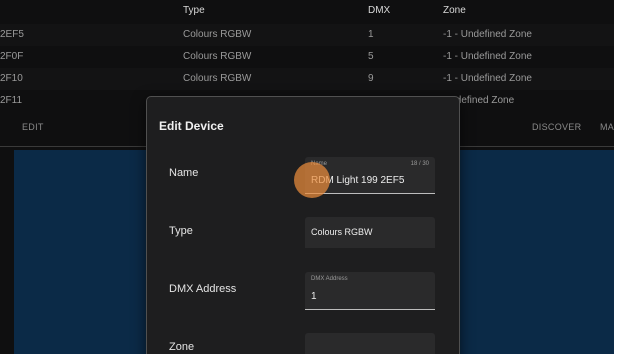 This screenshot has height=354, width=620. Describe the element at coordinates (556, 127) in the screenshot. I see `discover-button: DISCOVER` at that location.